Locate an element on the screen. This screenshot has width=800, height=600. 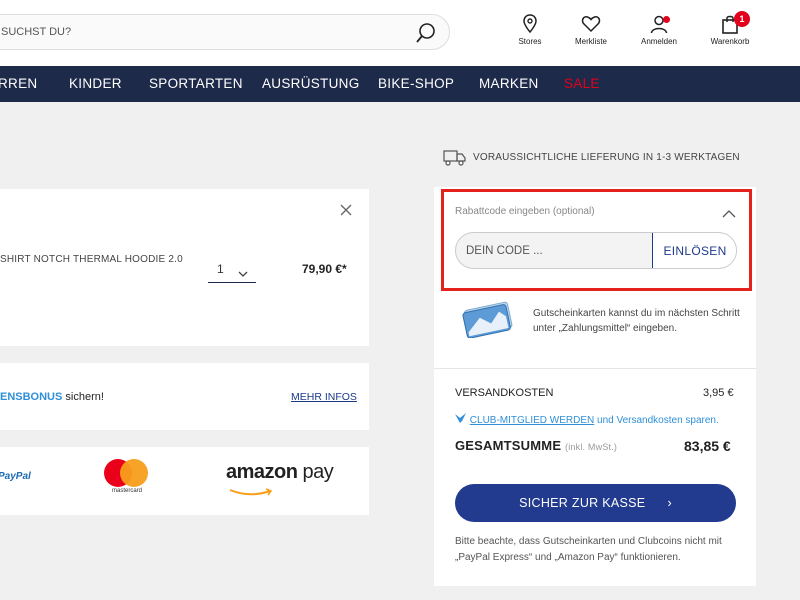
nav-item-herren: RREN is located at coordinates (18, 84).